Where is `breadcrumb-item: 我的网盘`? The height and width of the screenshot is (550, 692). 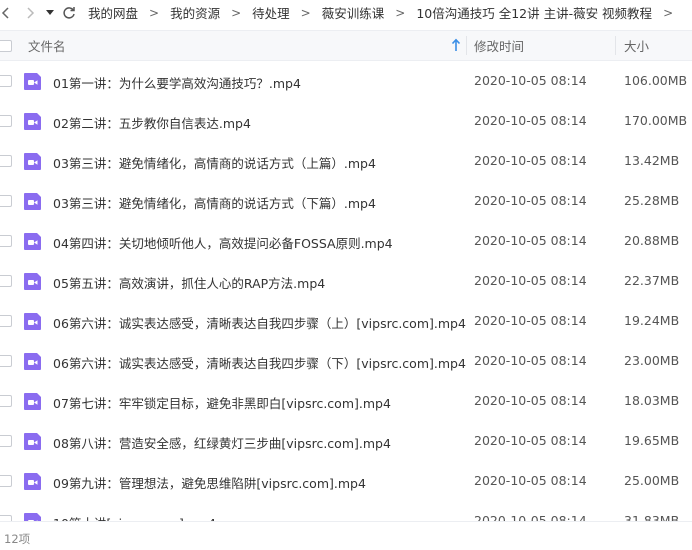
breadcrumb-item: 我的网盘 is located at coordinates (113, 12).